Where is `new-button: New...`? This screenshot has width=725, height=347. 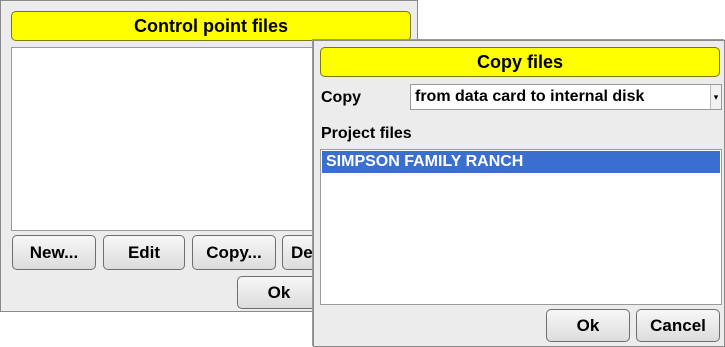
new-button: New... is located at coordinates (54, 252).